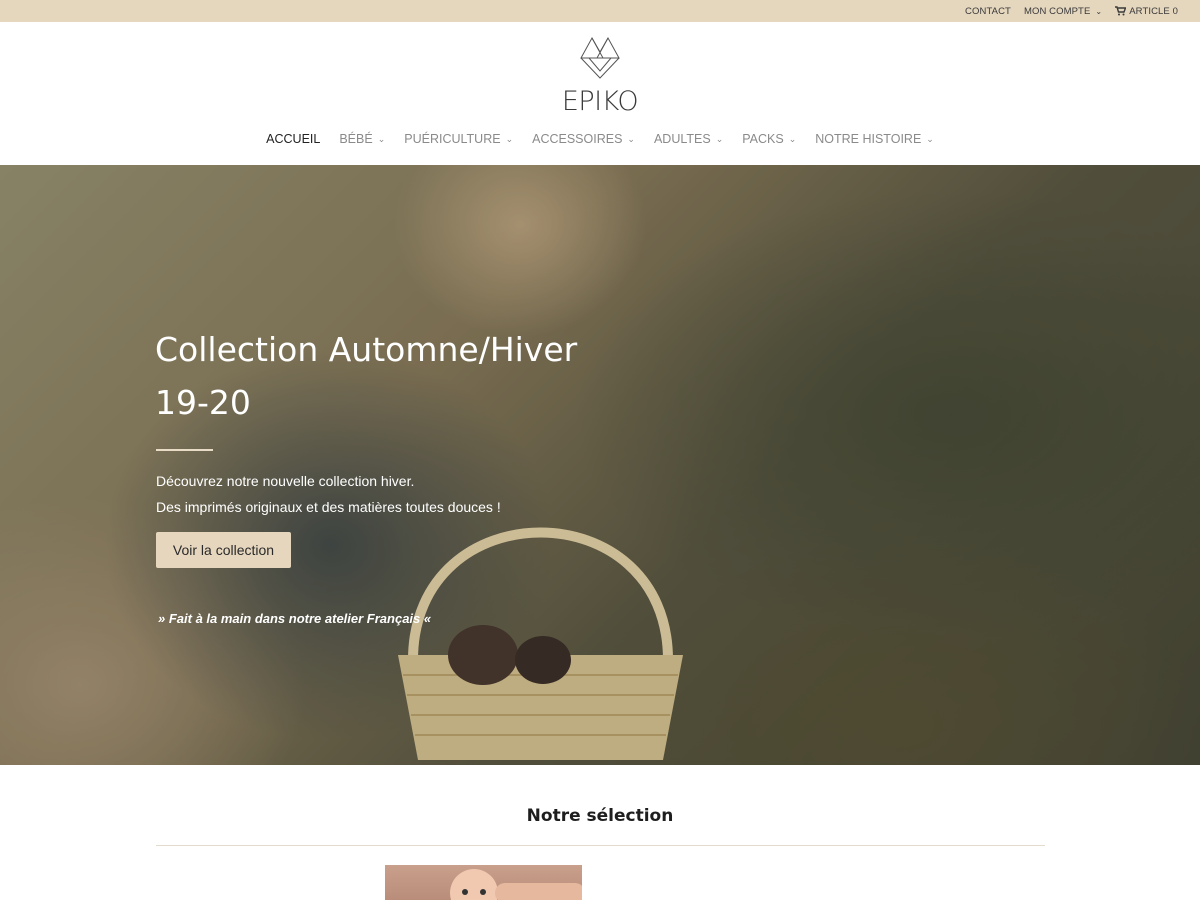 The height and width of the screenshot is (900, 1200). I want to click on hero-title-line1: Collection Automne/Hiver, so click(366, 349).